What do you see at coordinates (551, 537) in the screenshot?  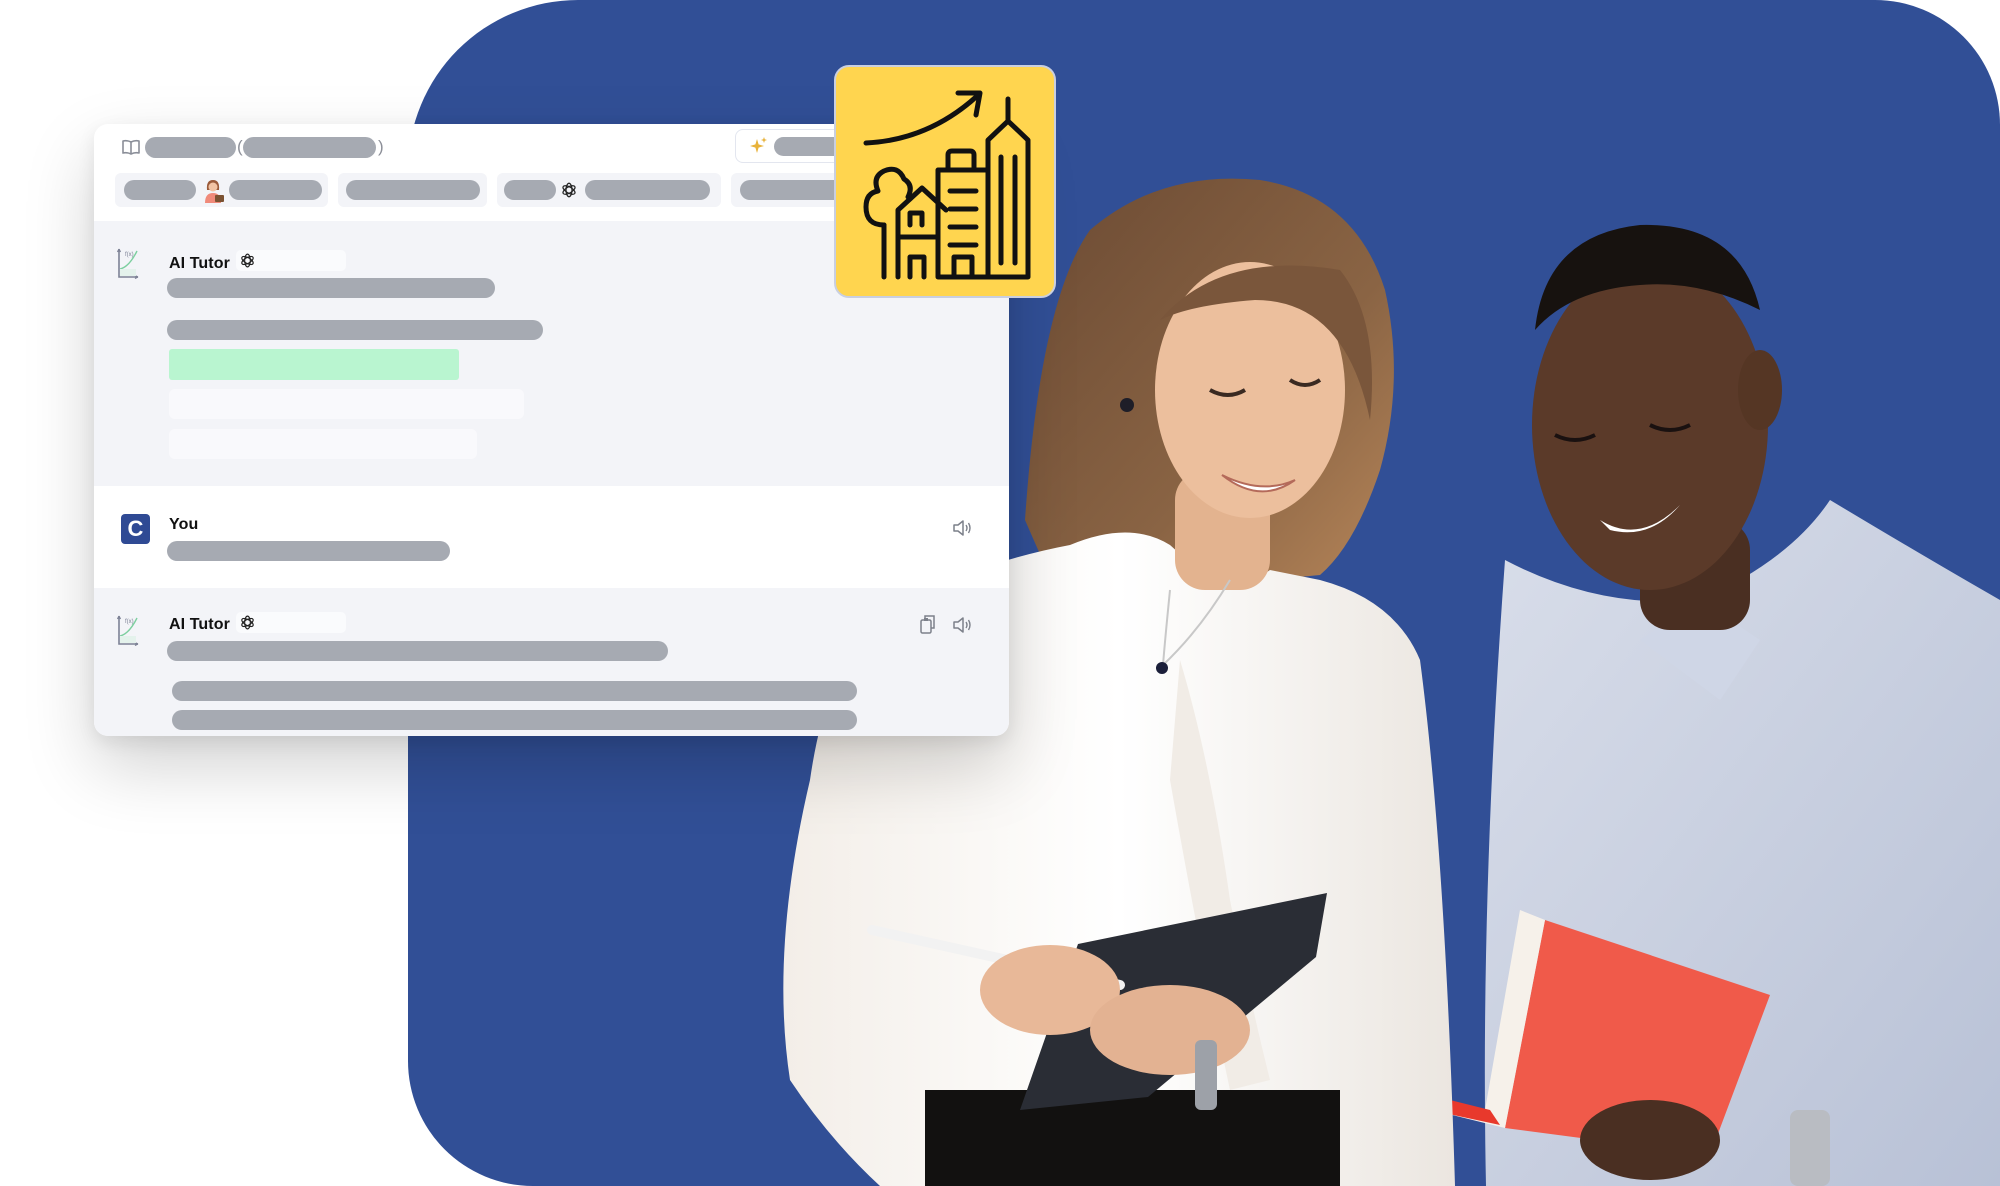 I see `message-user: C You` at bounding box center [551, 537].